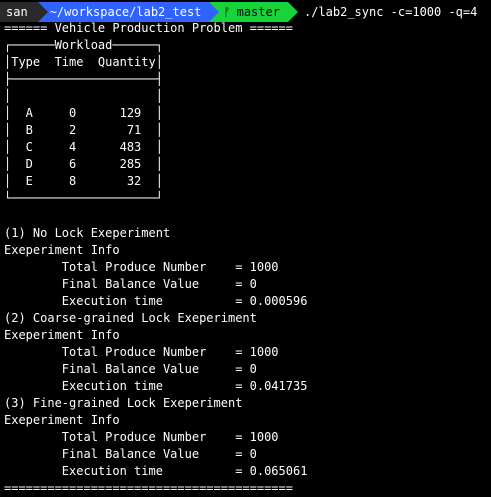  Describe the element at coordinates (83, 164) in the screenshot. I see `output-line: │ D 6 285 │` at that location.